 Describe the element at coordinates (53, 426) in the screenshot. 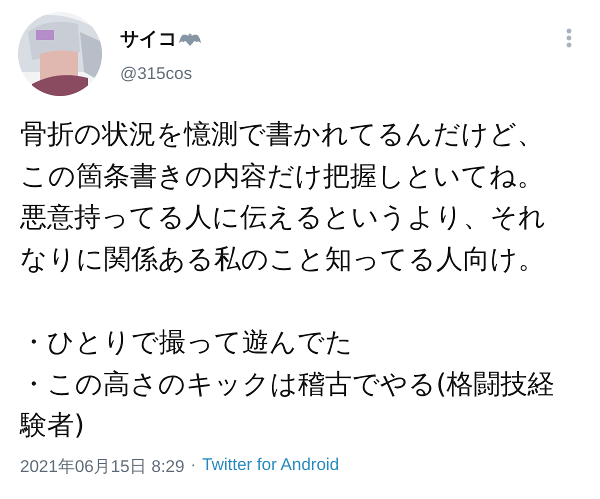

I see `tweet-text-line: 験者)` at that location.